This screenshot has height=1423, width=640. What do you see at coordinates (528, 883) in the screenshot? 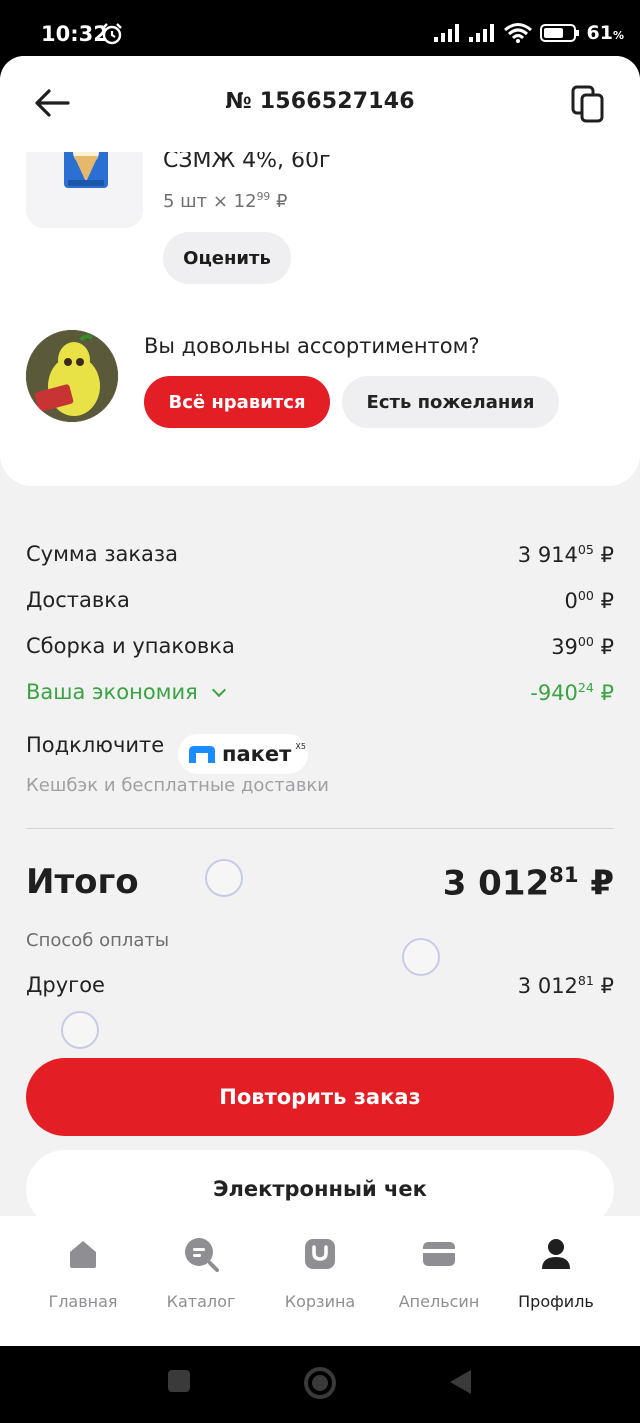
I see `total-value: 3 01281 ₽` at bounding box center [528, 883].